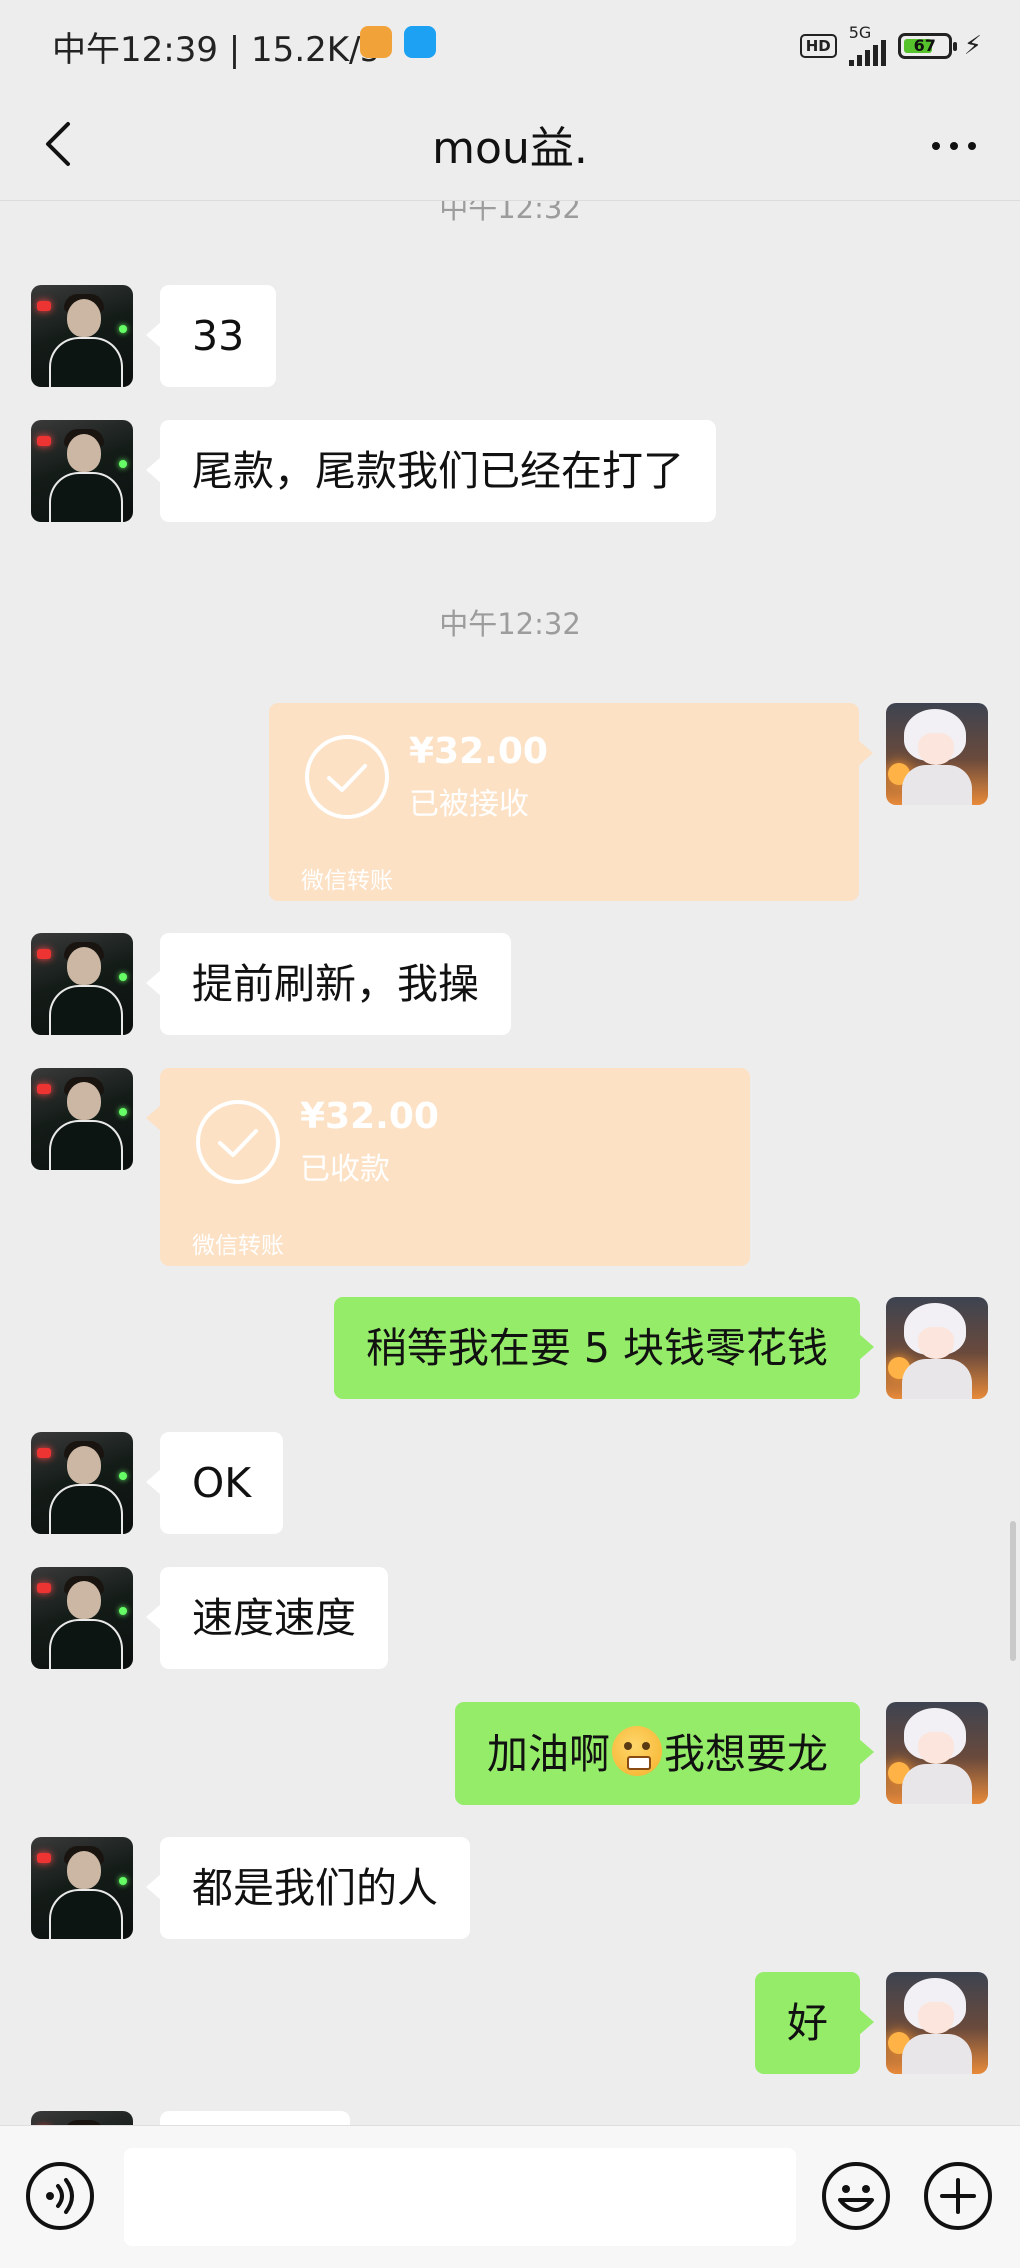 The width and height of the screenshot is (1020, 2268). What do you see at coordinates (856, 2196) in the screenshot?
I see `emoji-picker-icon` at bounding box center [856, 2196].